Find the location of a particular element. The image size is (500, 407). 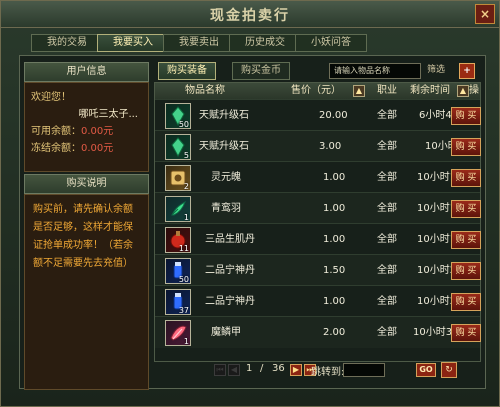

available-balance-line: 可用余额：0.00元 is located at coordinates (86, 131).